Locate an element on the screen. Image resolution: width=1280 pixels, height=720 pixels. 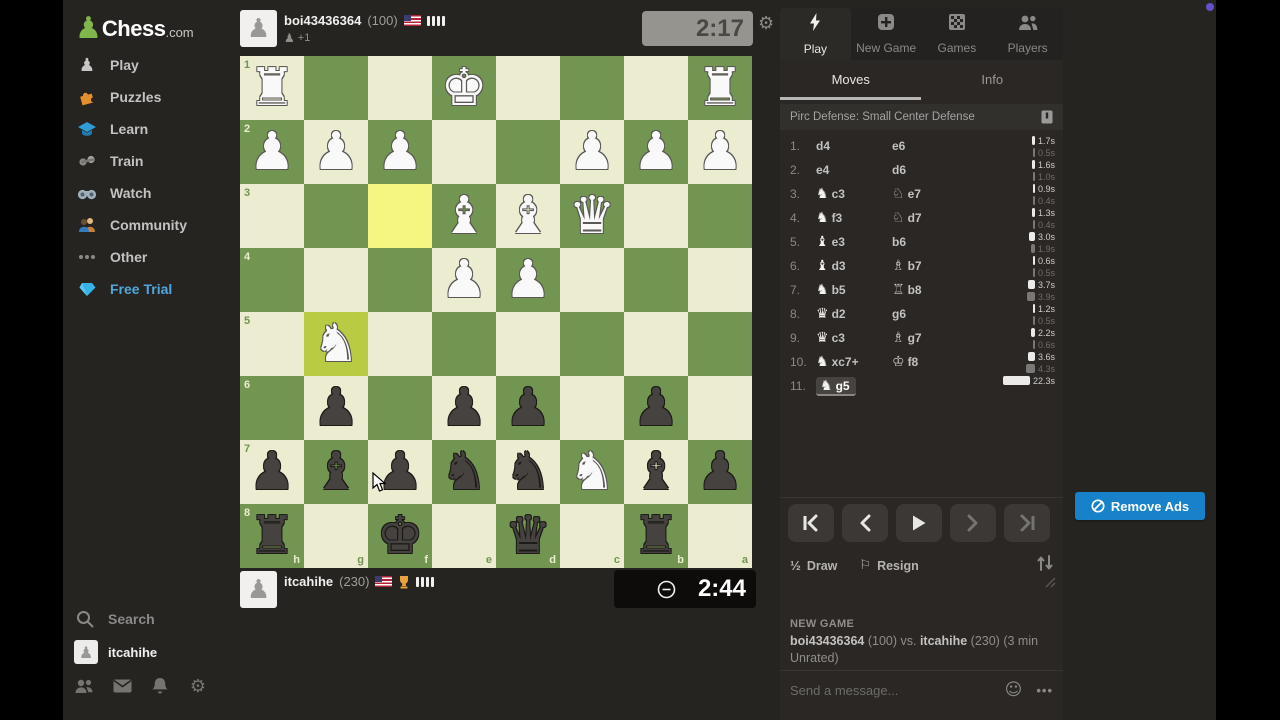
go-to-end-button is located at coordinates (1027, 523).